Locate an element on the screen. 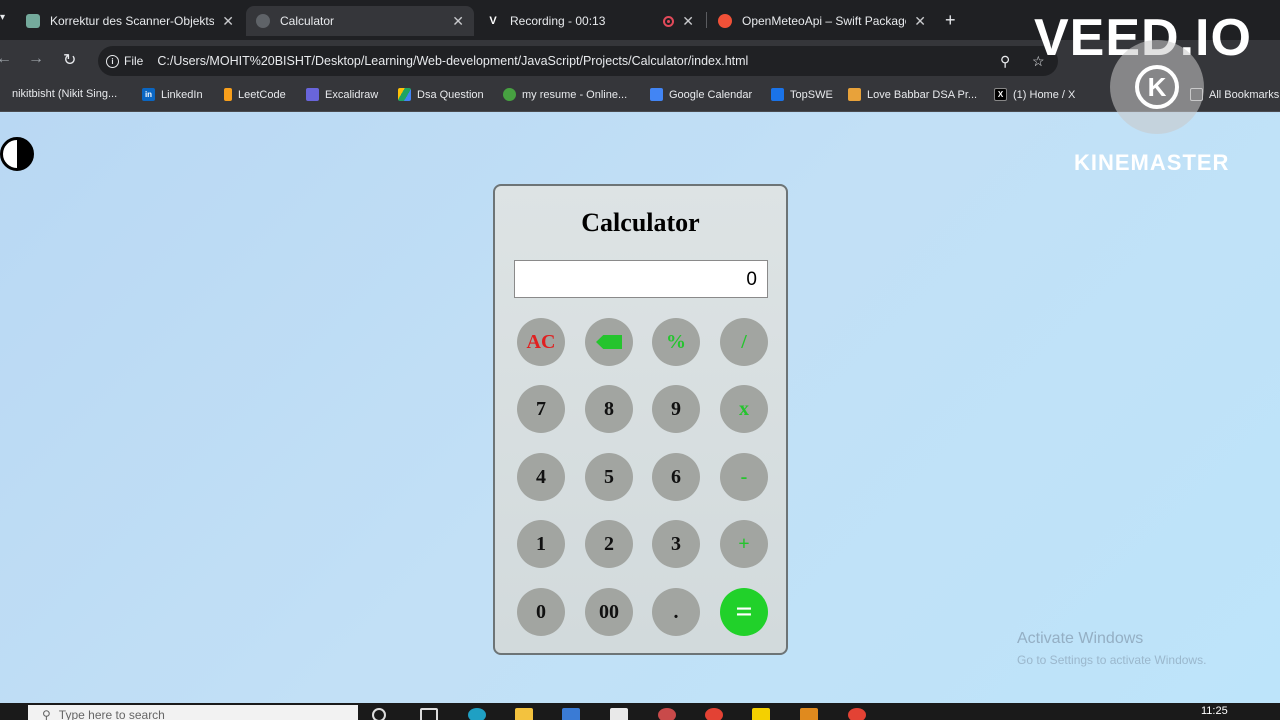 The height and width of the screenshot is (720, 1280). equals-button: = is located at coordinates (744, 612).